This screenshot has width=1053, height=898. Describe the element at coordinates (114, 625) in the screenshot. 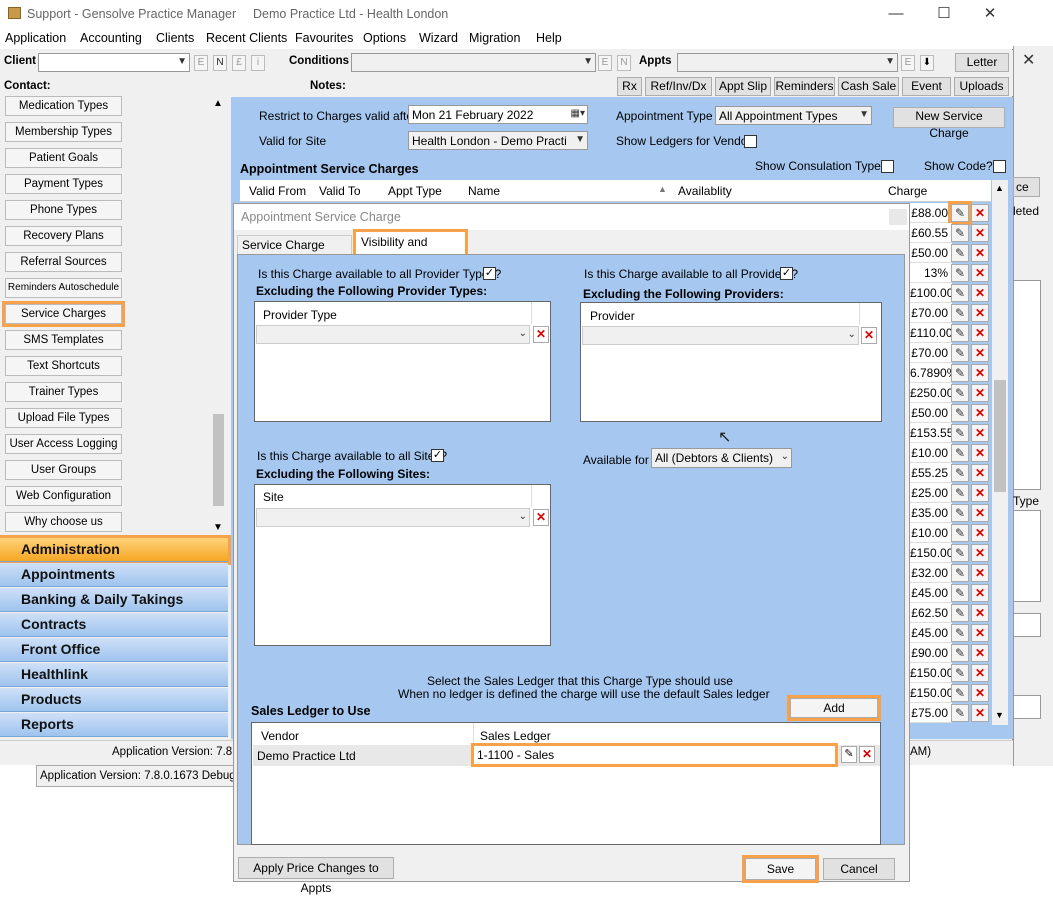

I see `nav-contracts: Contracts` at that location.